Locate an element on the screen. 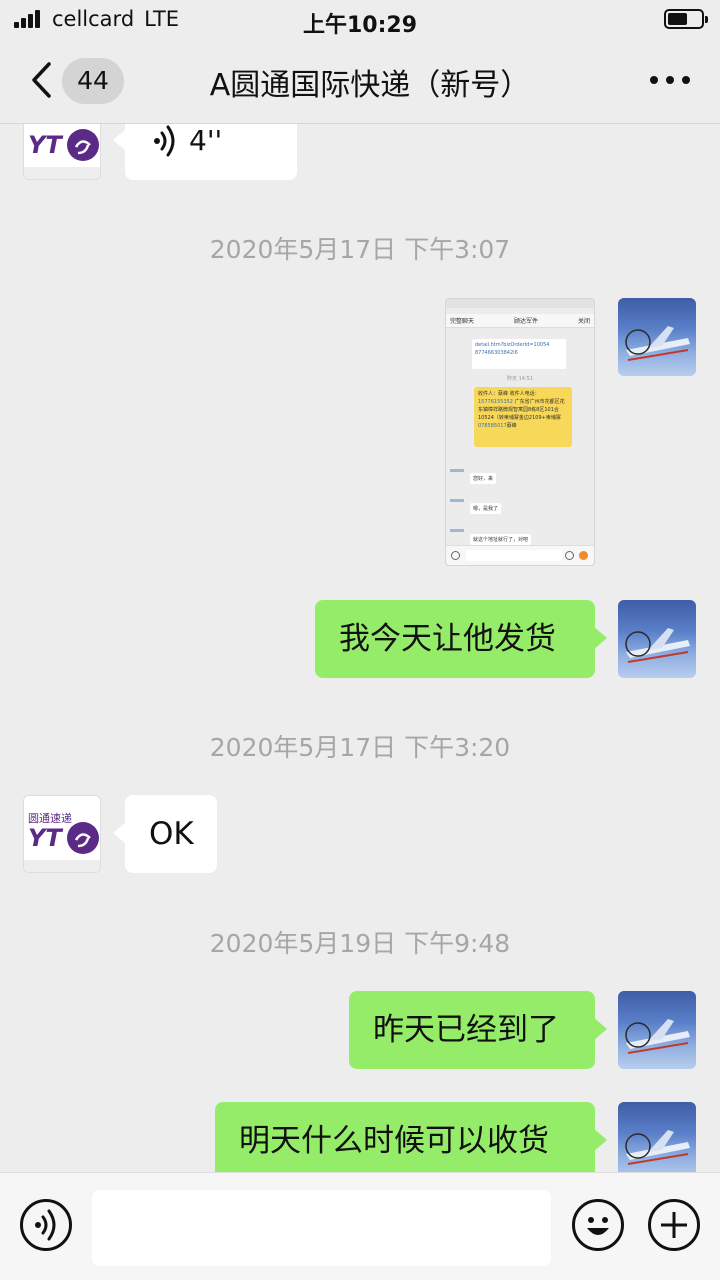  chevron-left-icon is located at coordinates (41, 80).